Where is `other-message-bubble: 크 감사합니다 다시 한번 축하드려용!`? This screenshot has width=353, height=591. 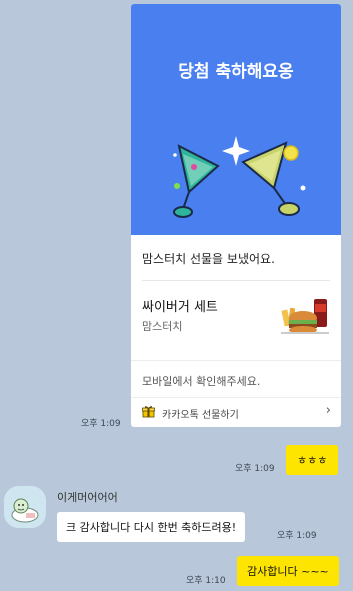
other-message-bubble: 크 감사합니다 다시 한번 축하드려용! is located at coordinates (151, 527).